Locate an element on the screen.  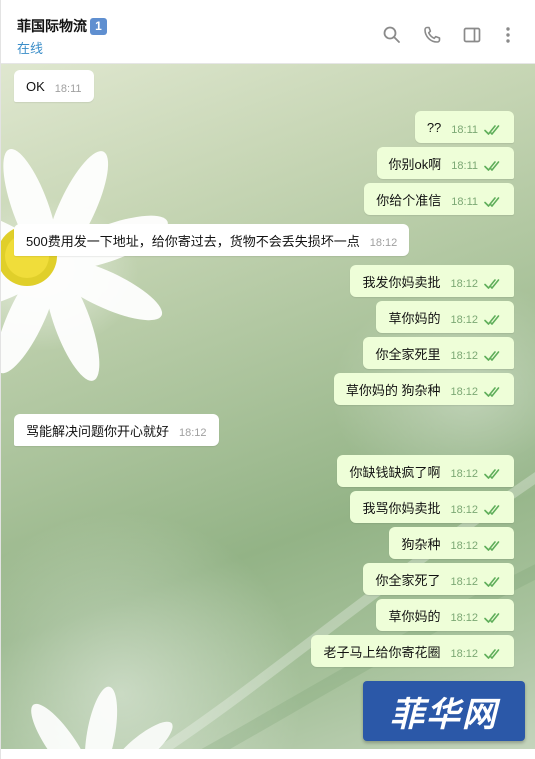
chat-title-row: 菲国际物流 1 is located at coordinates (62, 26).